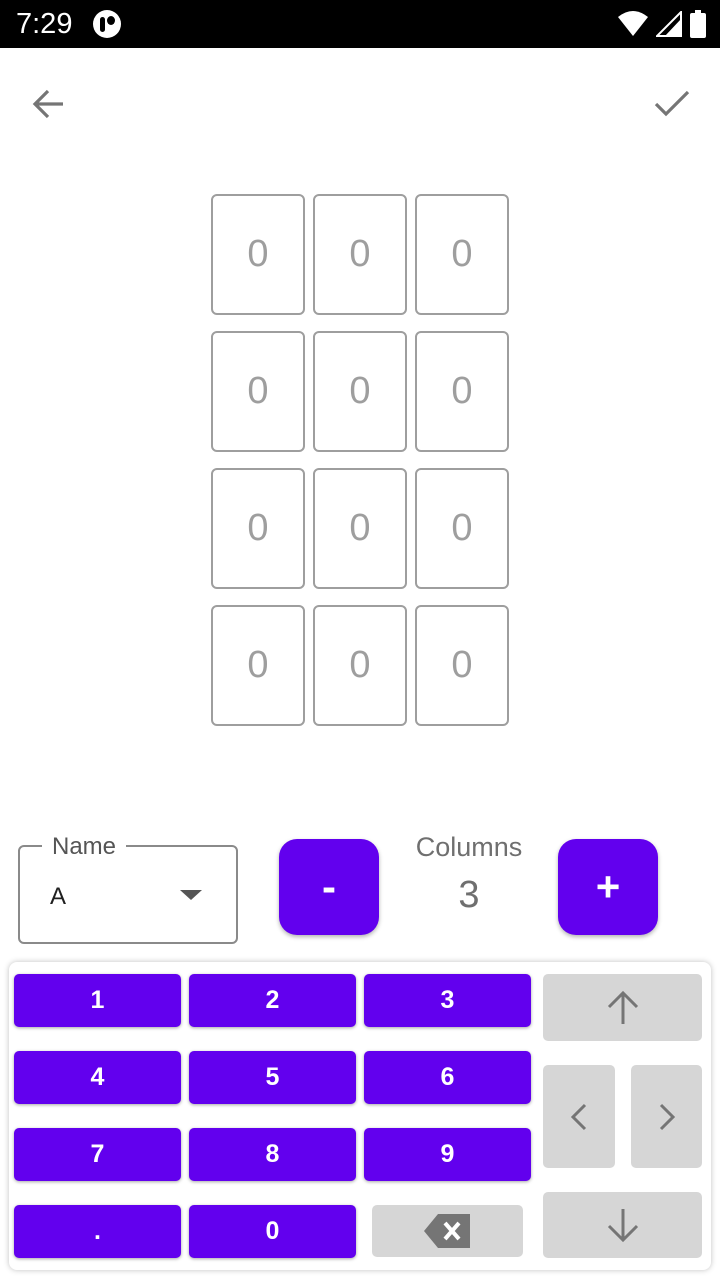  Describe the element at coordinates (608, 887) in the screenshot. I see `add-column-button: +` at that location.